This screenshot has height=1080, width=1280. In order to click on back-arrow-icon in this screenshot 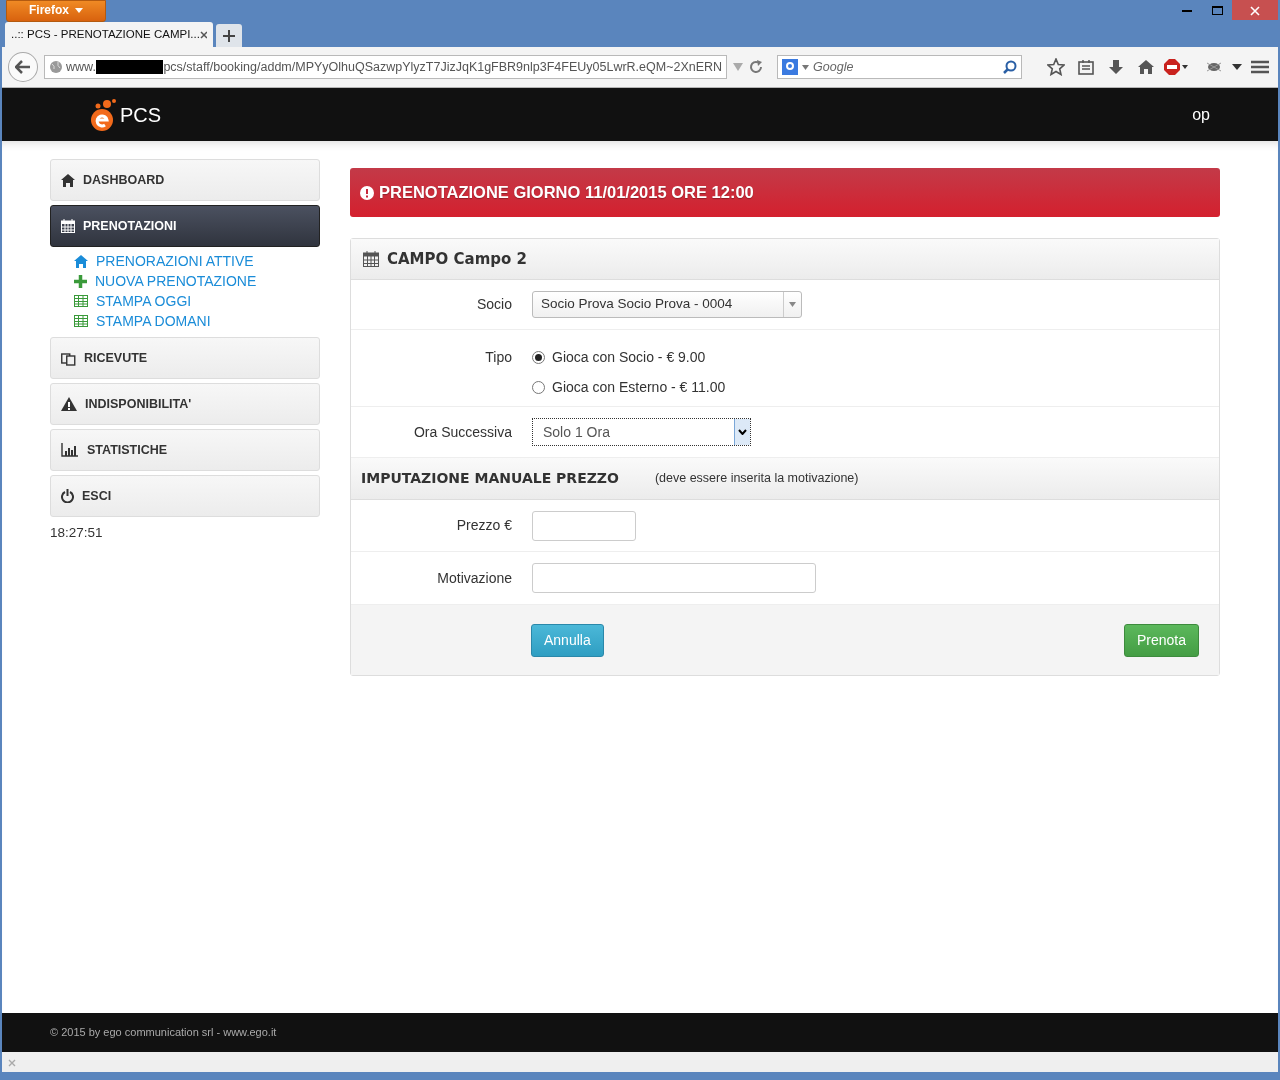, I will do `click(22, 67)`.